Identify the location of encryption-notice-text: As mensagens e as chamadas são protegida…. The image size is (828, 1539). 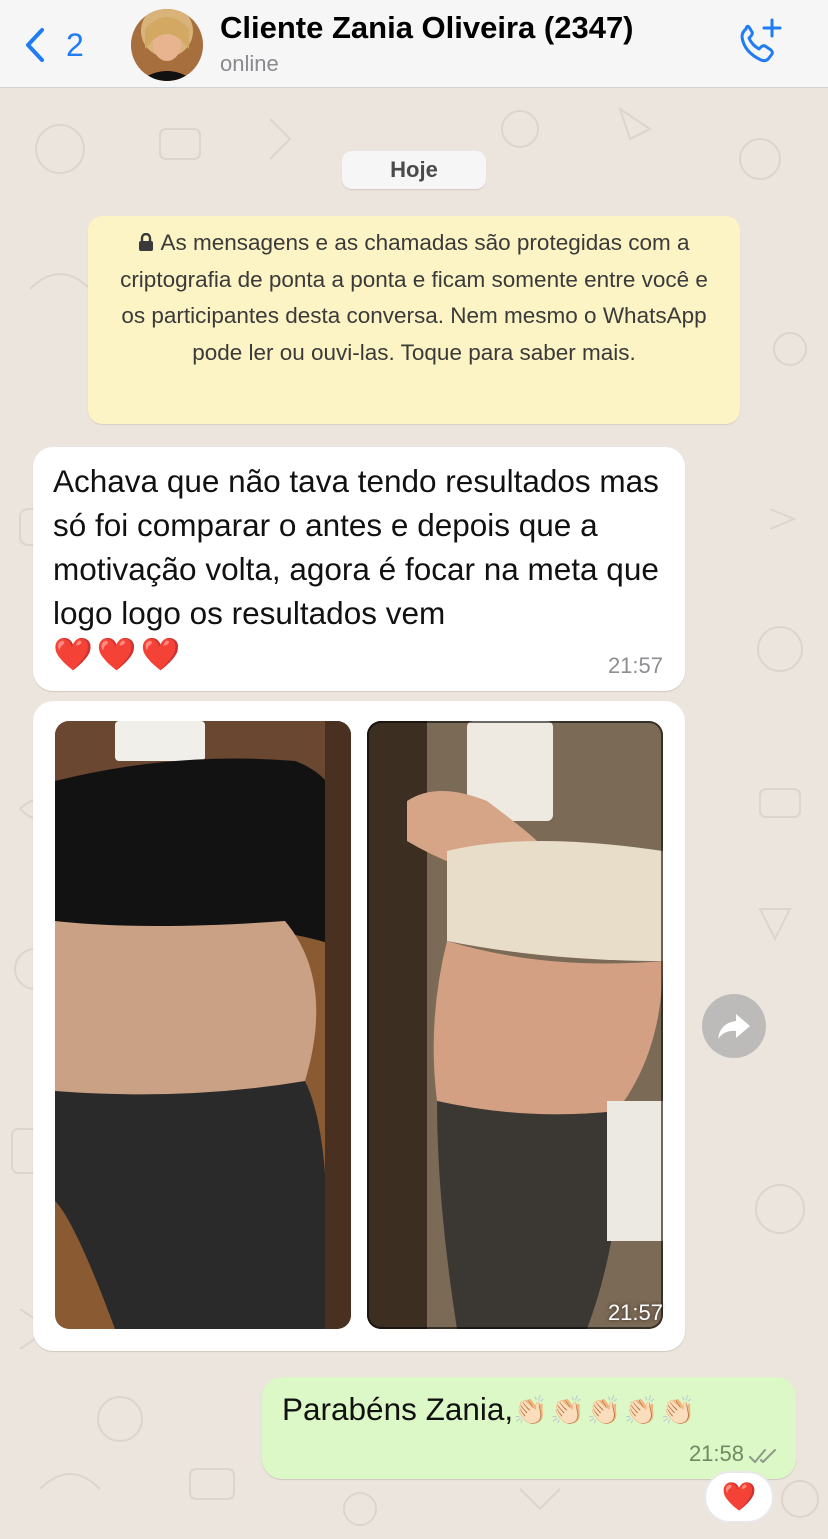
(414, 297).